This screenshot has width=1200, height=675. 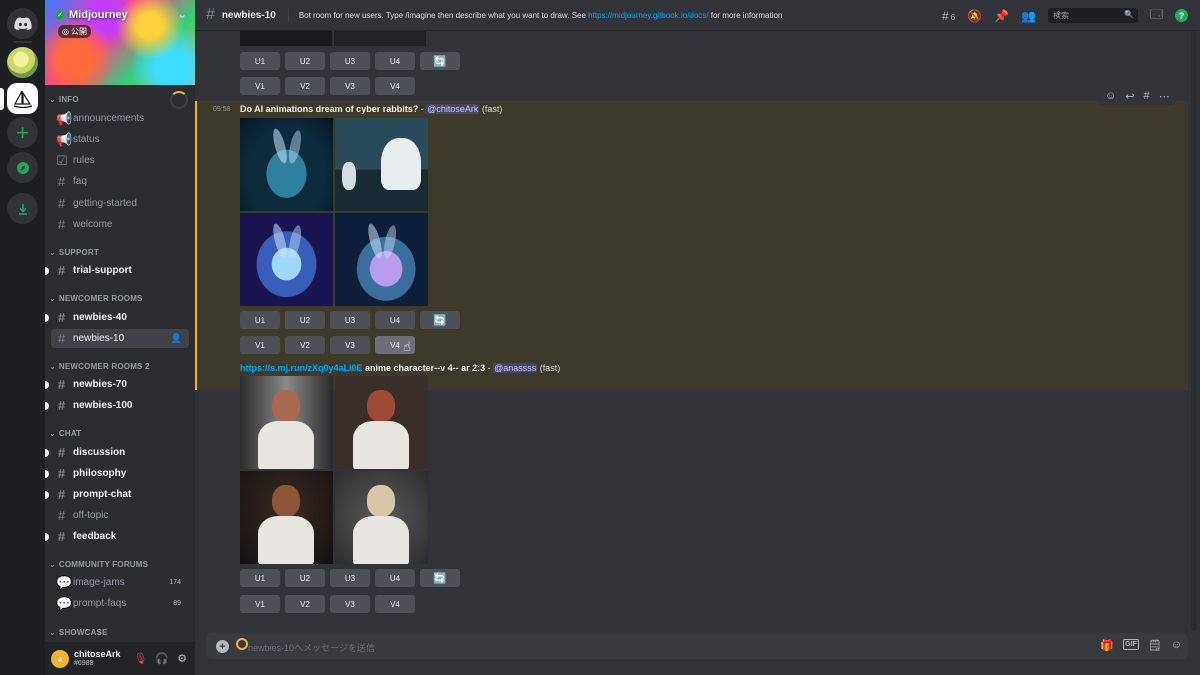 I want to click on server-avatar-icon, so click(x=22, y=62).